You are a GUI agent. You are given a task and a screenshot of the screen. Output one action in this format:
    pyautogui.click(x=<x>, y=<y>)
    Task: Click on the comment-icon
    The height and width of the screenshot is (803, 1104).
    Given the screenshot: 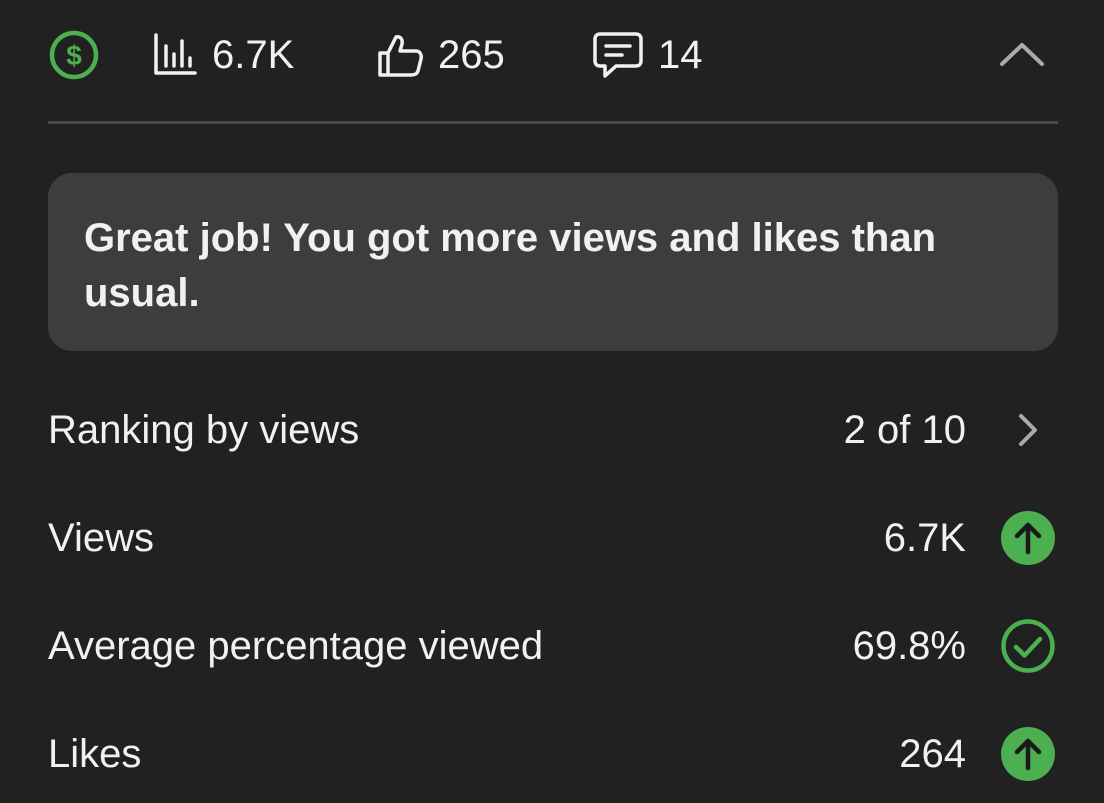 What is the action you would take?
    pyautogui.click(x=618, y=55)
    